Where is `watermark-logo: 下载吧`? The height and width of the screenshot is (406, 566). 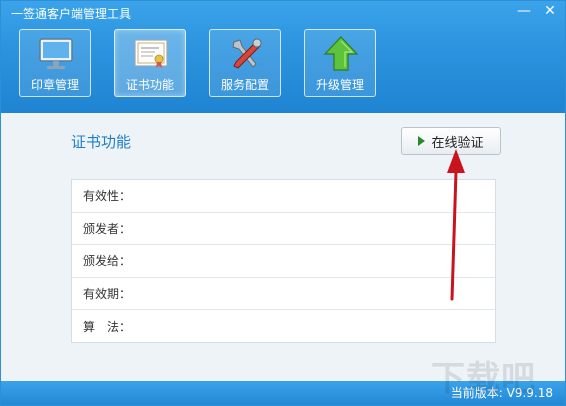
watermark-logo: 下载吧 is located at coordinates (483, 379).